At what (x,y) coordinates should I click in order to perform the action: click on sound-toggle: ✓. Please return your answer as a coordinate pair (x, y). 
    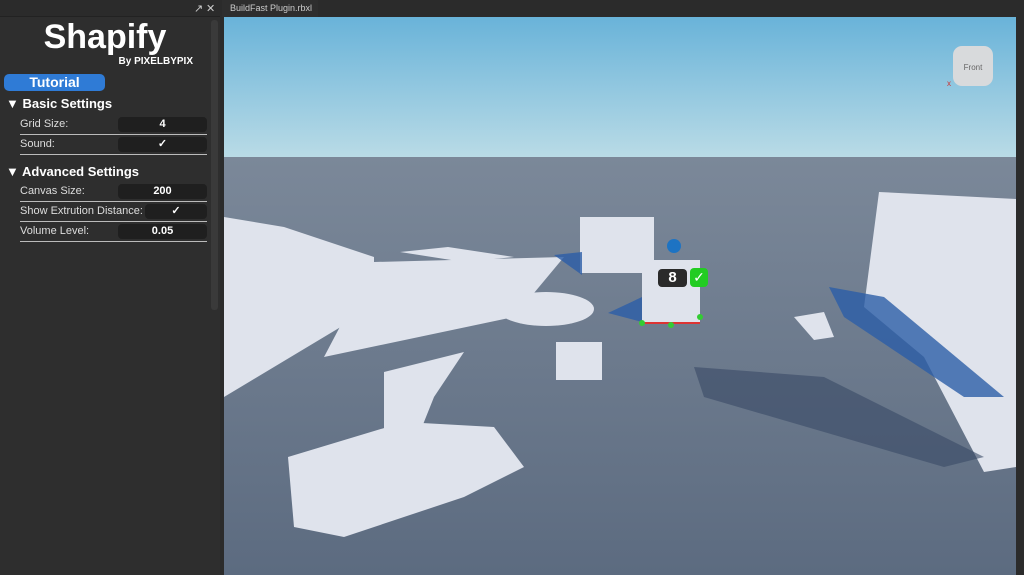
    Looking at the image, I should click on (162, 144).